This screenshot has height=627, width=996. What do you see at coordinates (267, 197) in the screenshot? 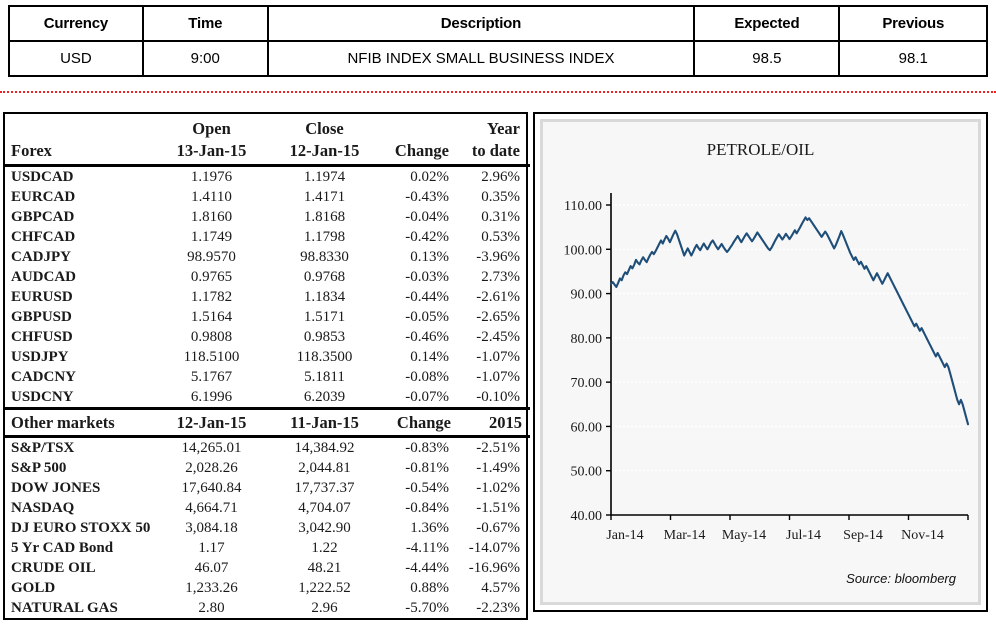
I see `table-row: EURCAD 1.4110 1.4171 -0.43% 0.35%` at bounding box center [267, 197].